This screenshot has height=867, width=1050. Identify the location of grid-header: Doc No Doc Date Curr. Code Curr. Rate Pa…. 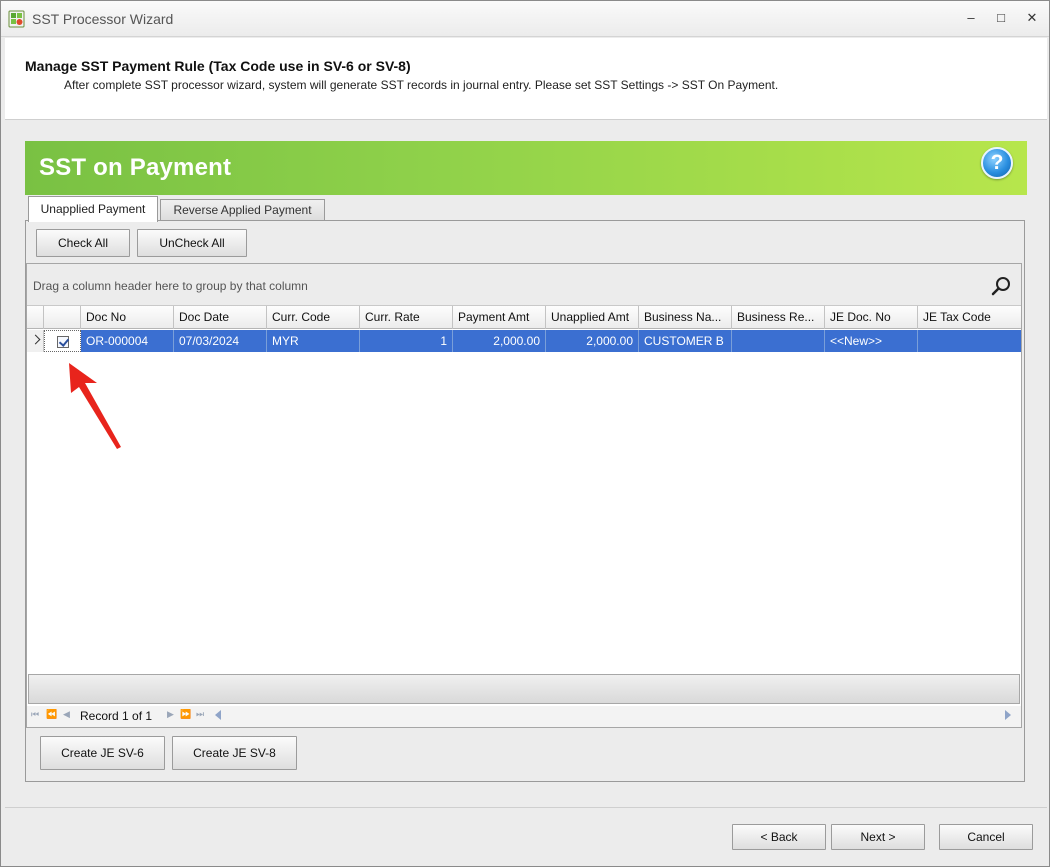
(524, 317).